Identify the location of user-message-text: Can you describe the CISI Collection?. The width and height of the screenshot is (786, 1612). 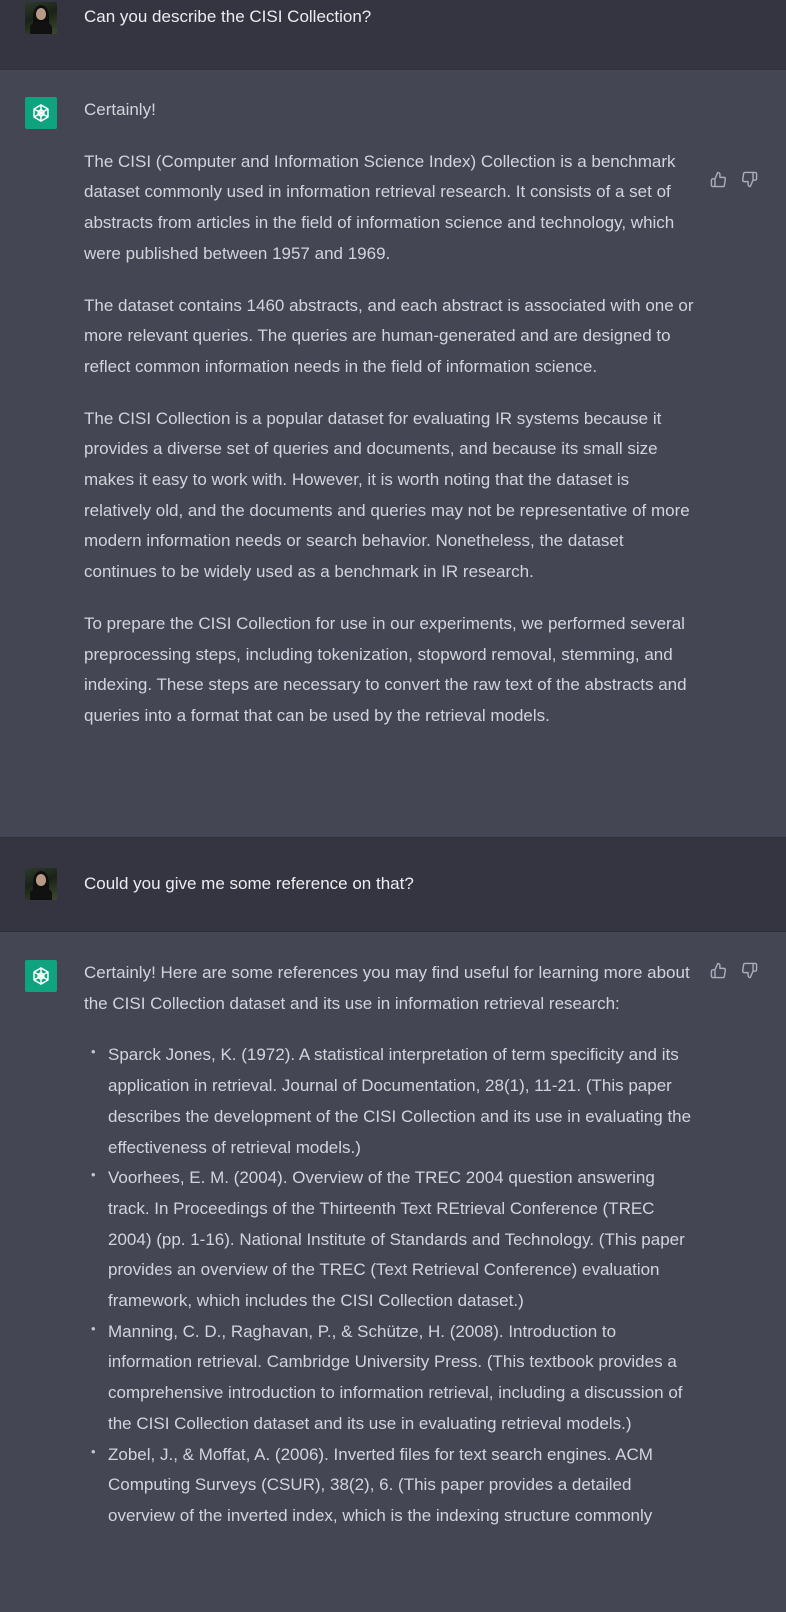
(228, 16).